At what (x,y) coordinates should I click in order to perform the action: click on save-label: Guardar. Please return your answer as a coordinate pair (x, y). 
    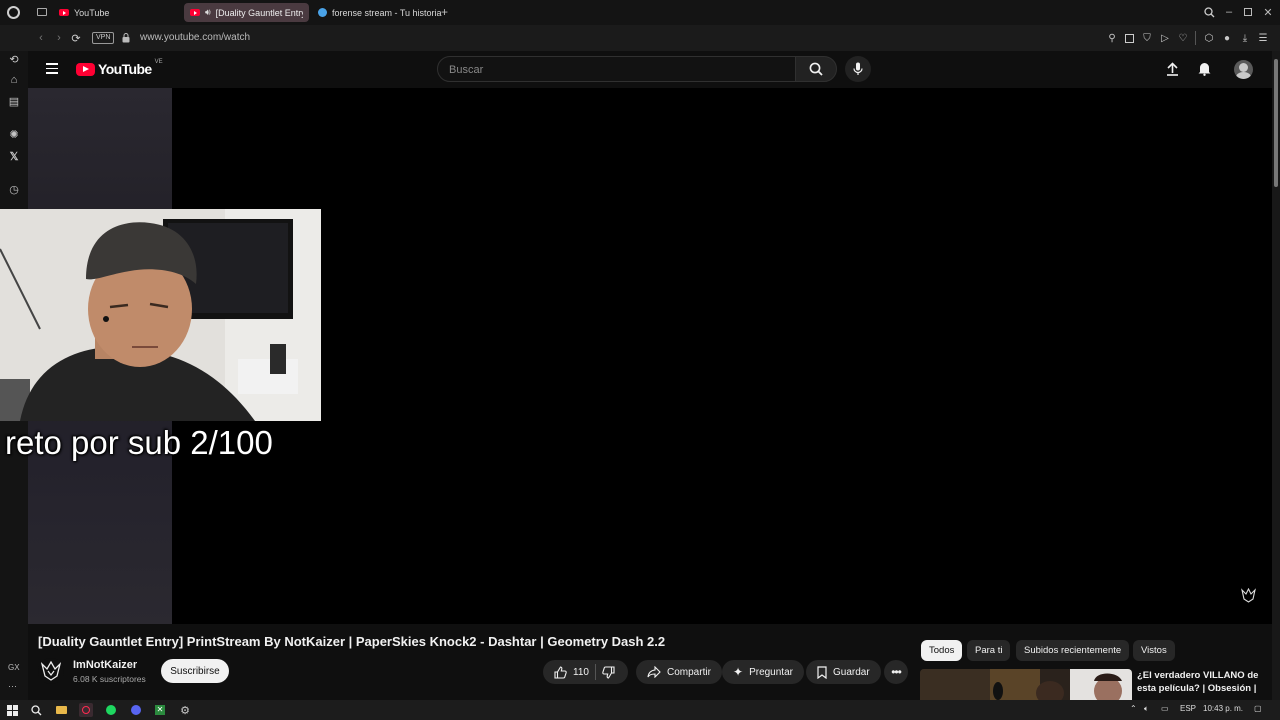
    Looking at the image, I should click on (851, 672).